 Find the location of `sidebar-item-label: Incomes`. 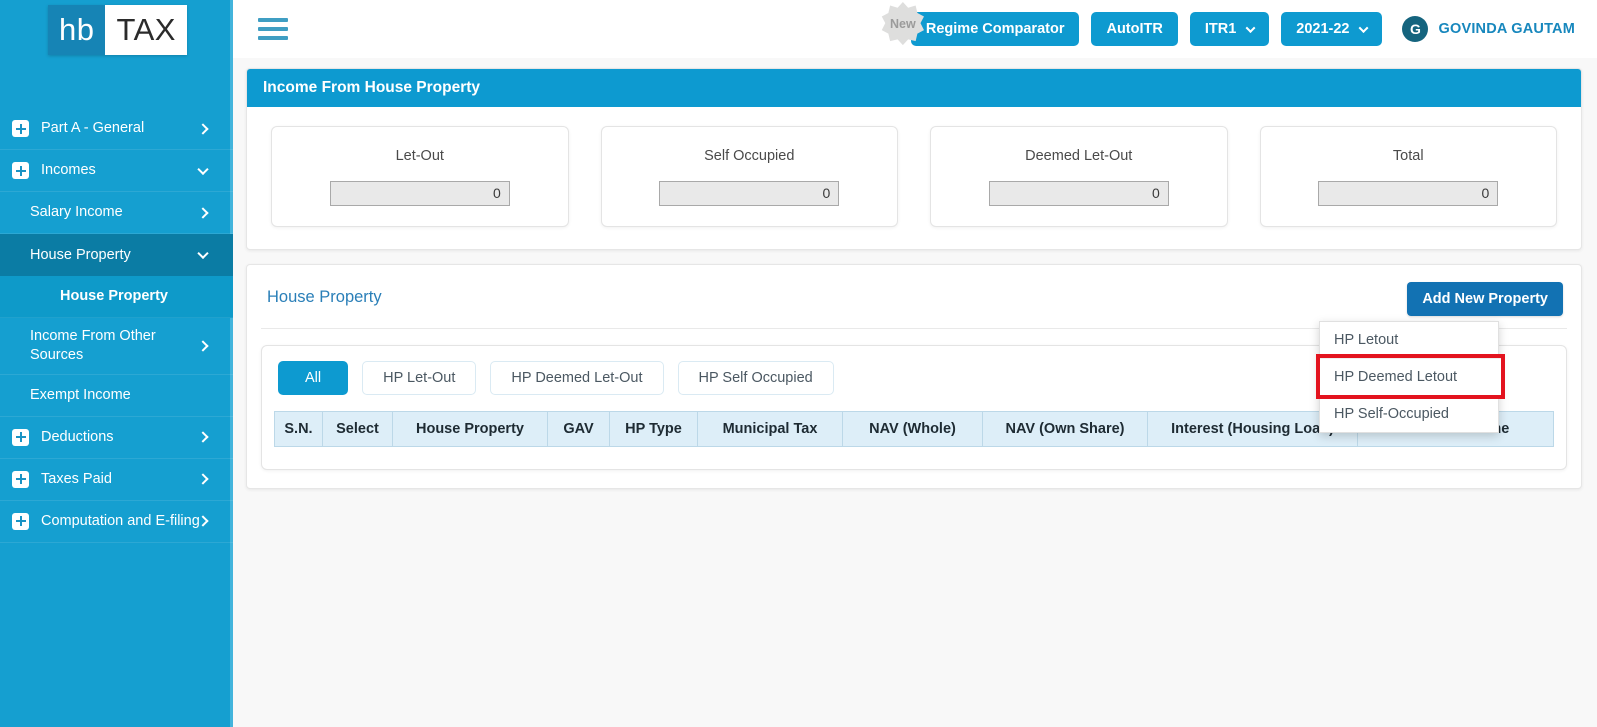

sidebar-item-label: Incomes is located at coordinates (68, 170).